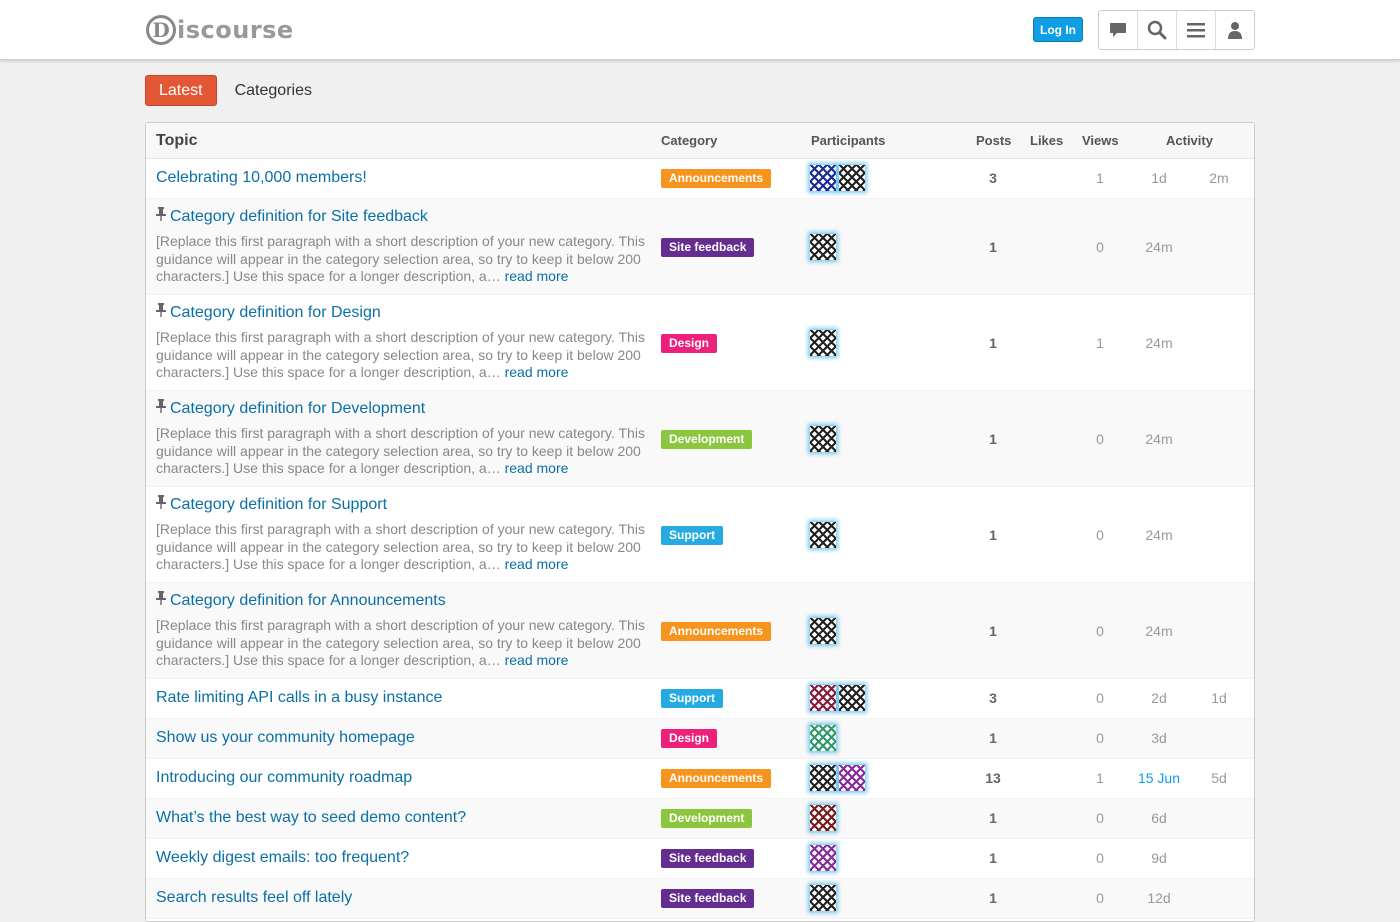 The height and width of the screenshot is (922, 1400). What do you see at coordinates (301, 600) in the screenshot?
I see `topic-title: Category definition for Announcements` at bounding box center [301, 600].